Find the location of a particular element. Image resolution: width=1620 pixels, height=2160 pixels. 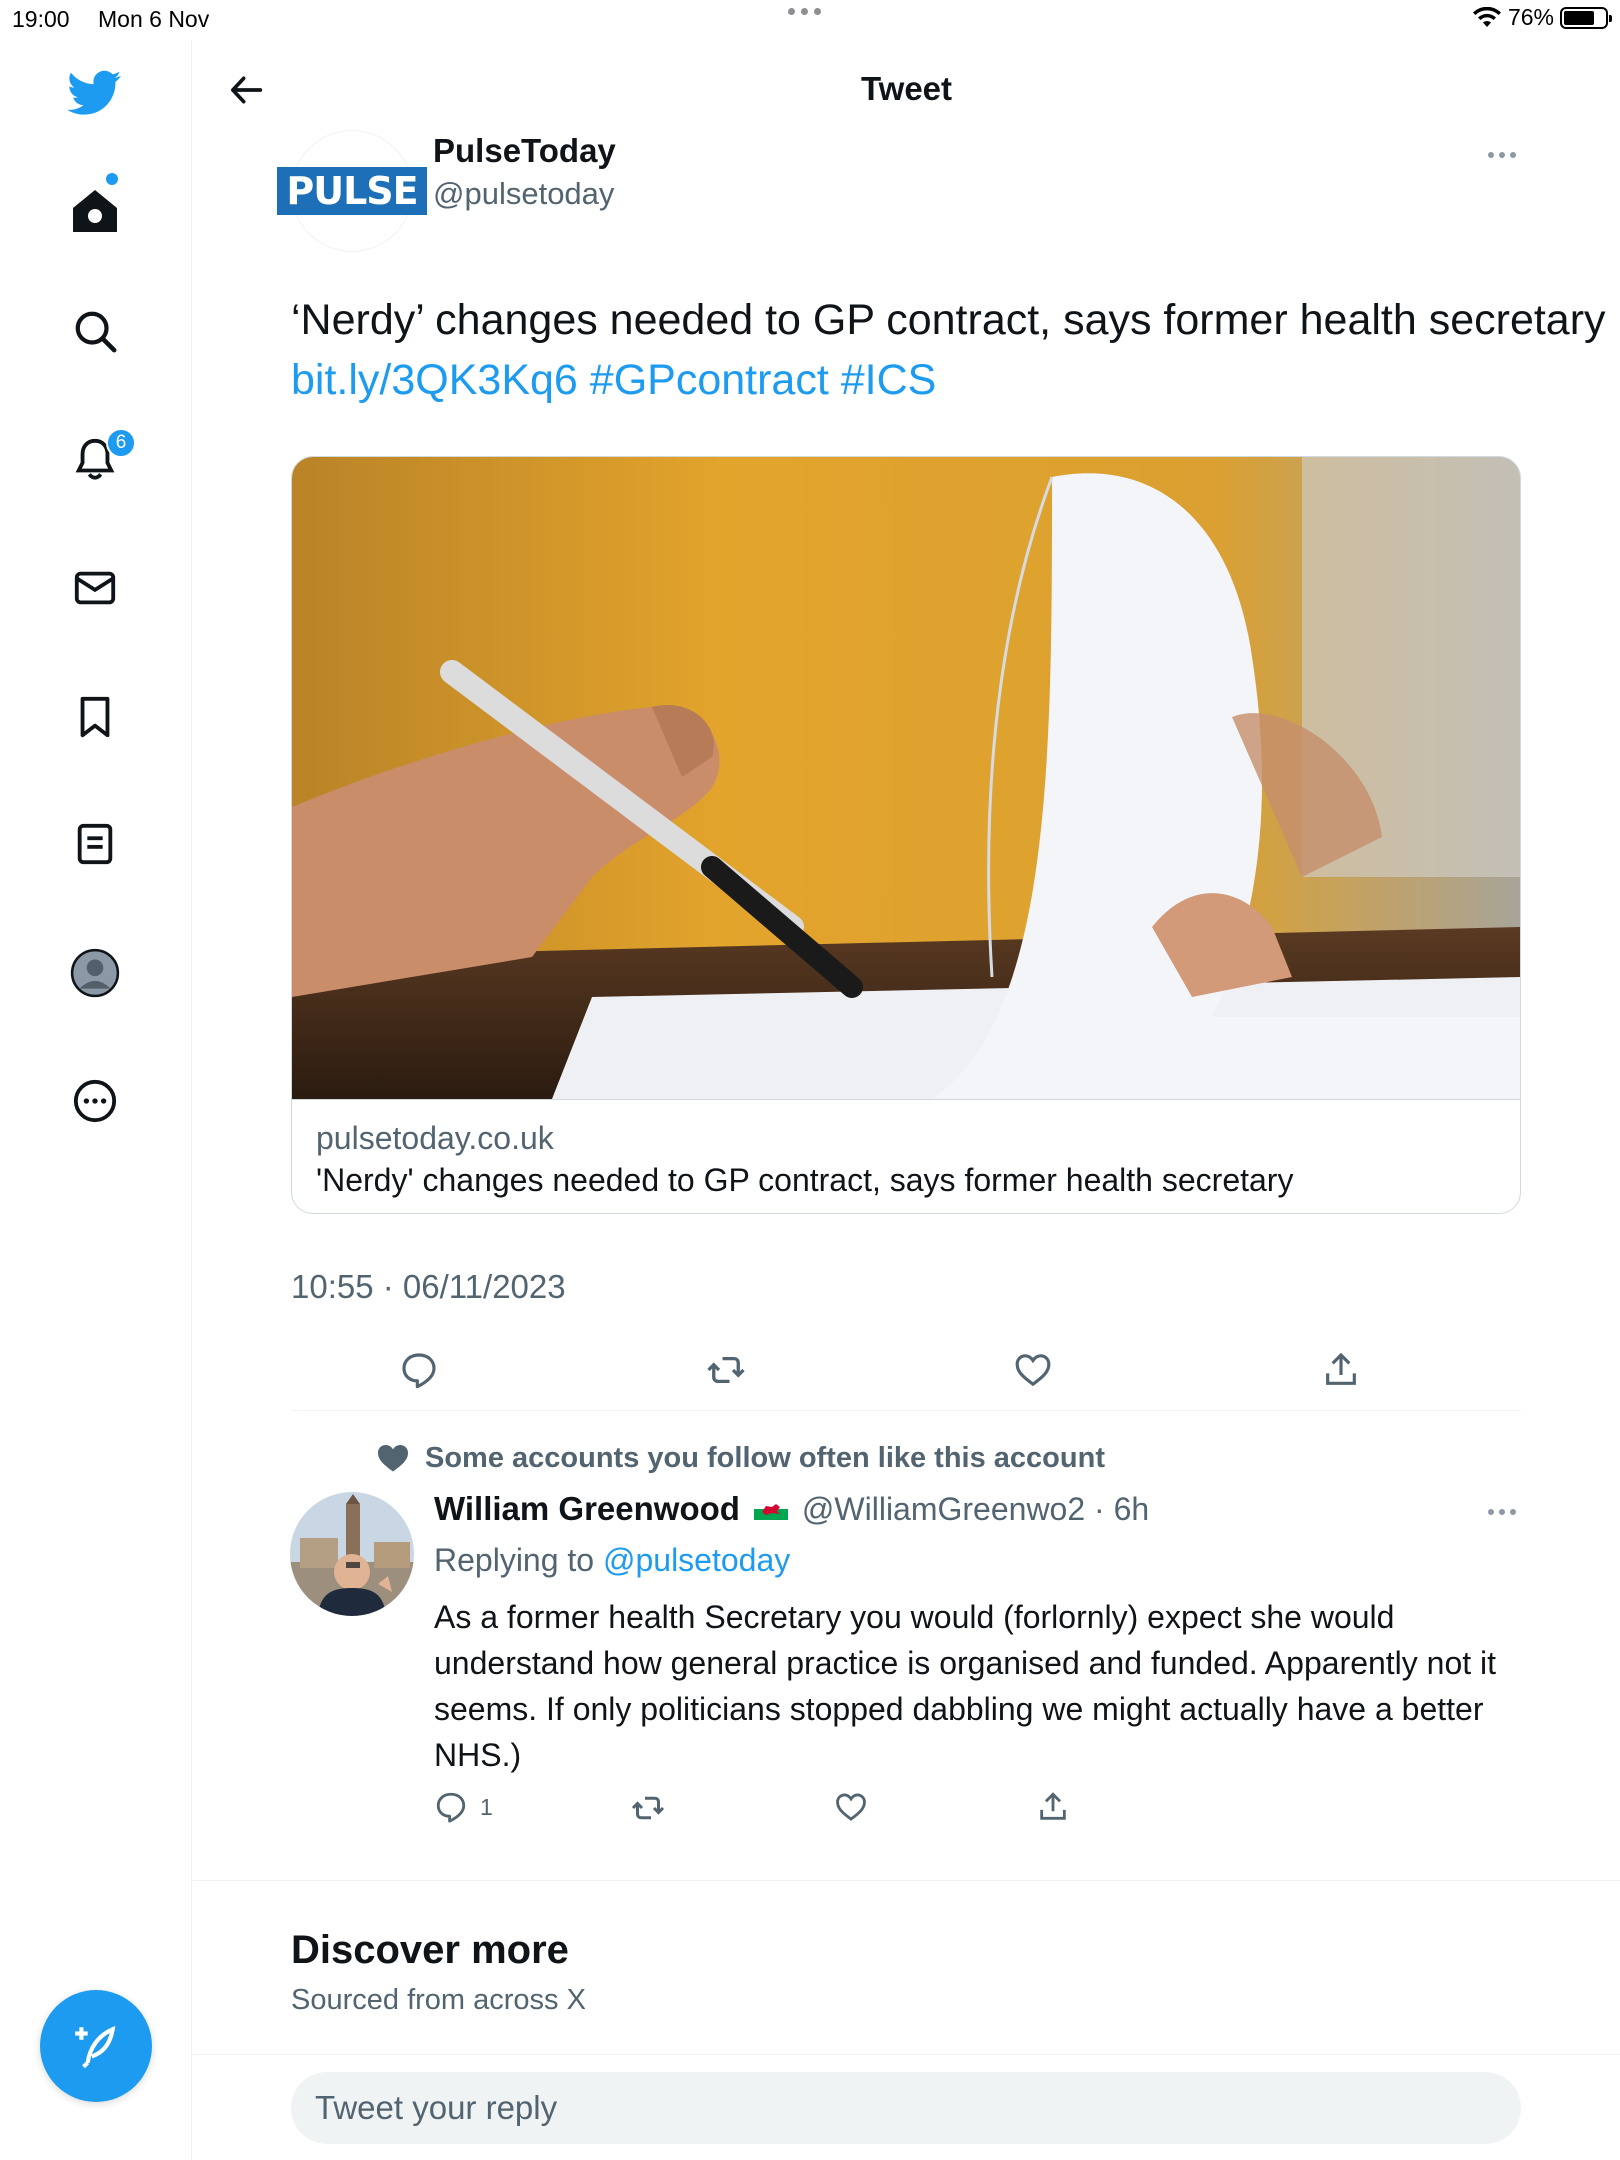

twitter-logo-icon is located at coordinates (95, 93).